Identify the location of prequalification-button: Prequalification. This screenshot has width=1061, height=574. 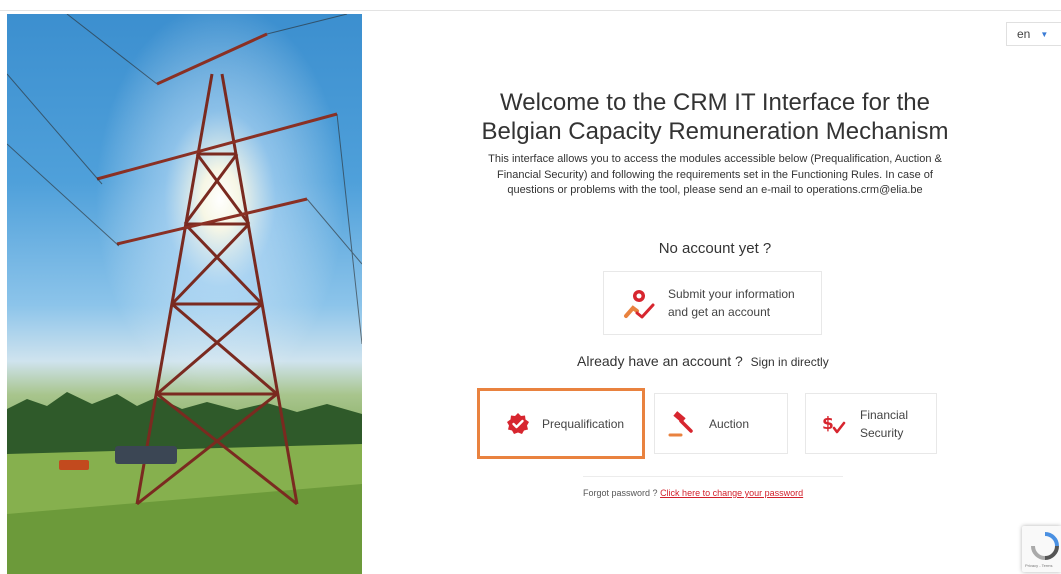
(561, 423).